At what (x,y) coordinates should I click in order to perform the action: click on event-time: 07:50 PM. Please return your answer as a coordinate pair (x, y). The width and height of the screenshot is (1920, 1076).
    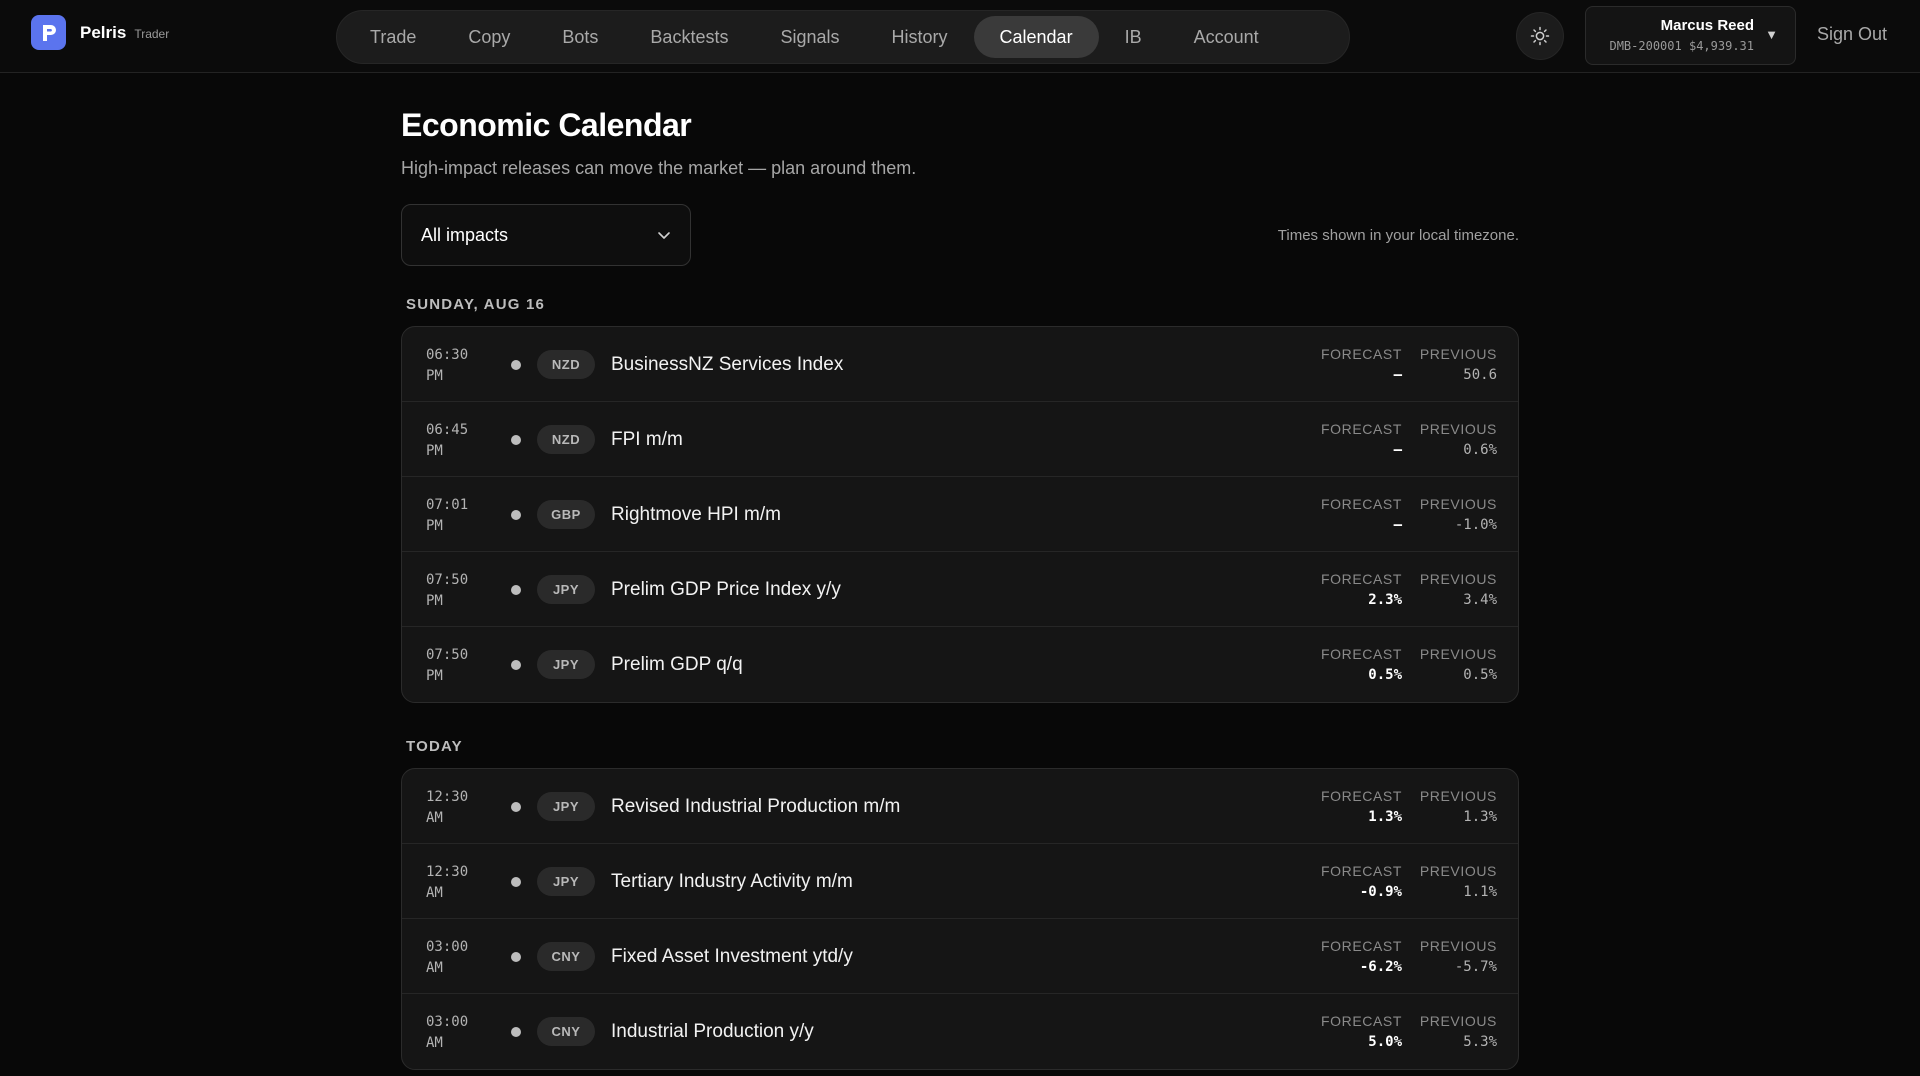
    Looking at the image, I should click on (456, 666).